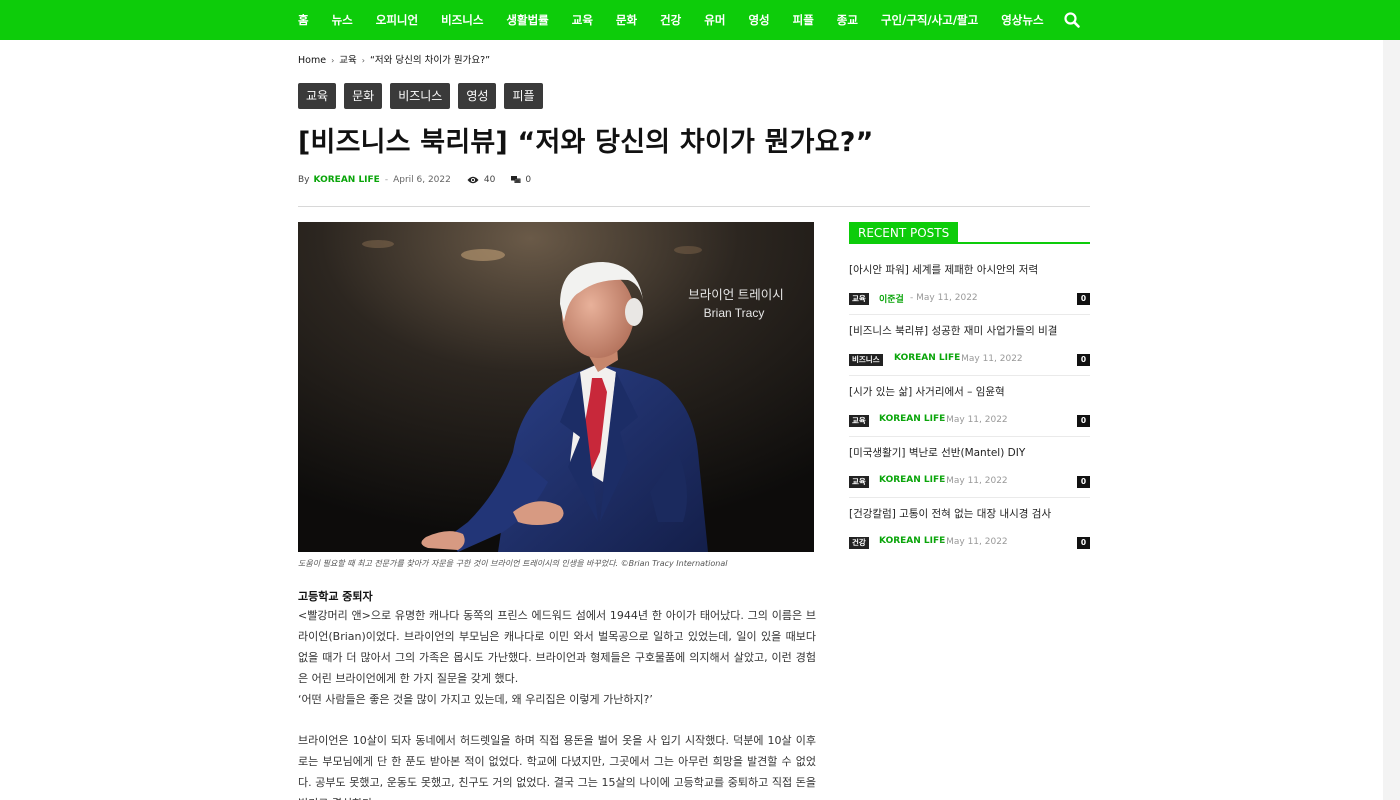  I want to click on post-author-link: KOREAN LIFE, so click(347, 180).